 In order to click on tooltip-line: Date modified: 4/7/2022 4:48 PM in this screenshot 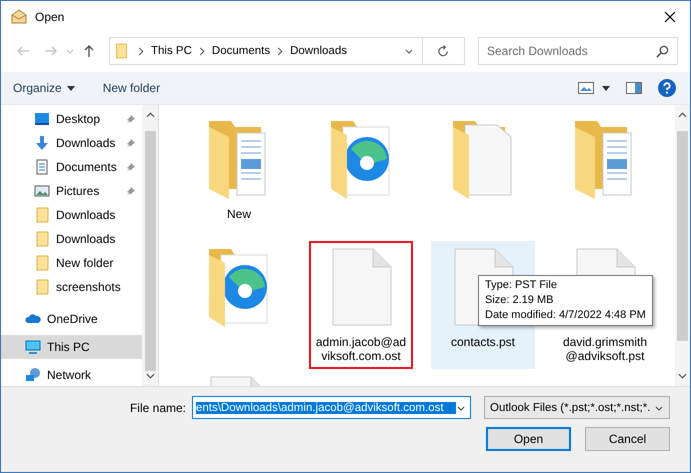, I will do `click(565, 315)`.